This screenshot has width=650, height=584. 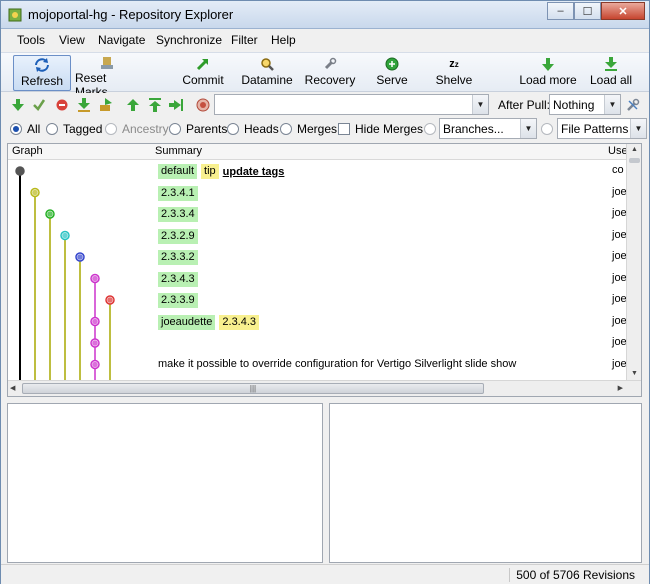 I want to click on filter-tagged-radio, so click(x=52, y=129).